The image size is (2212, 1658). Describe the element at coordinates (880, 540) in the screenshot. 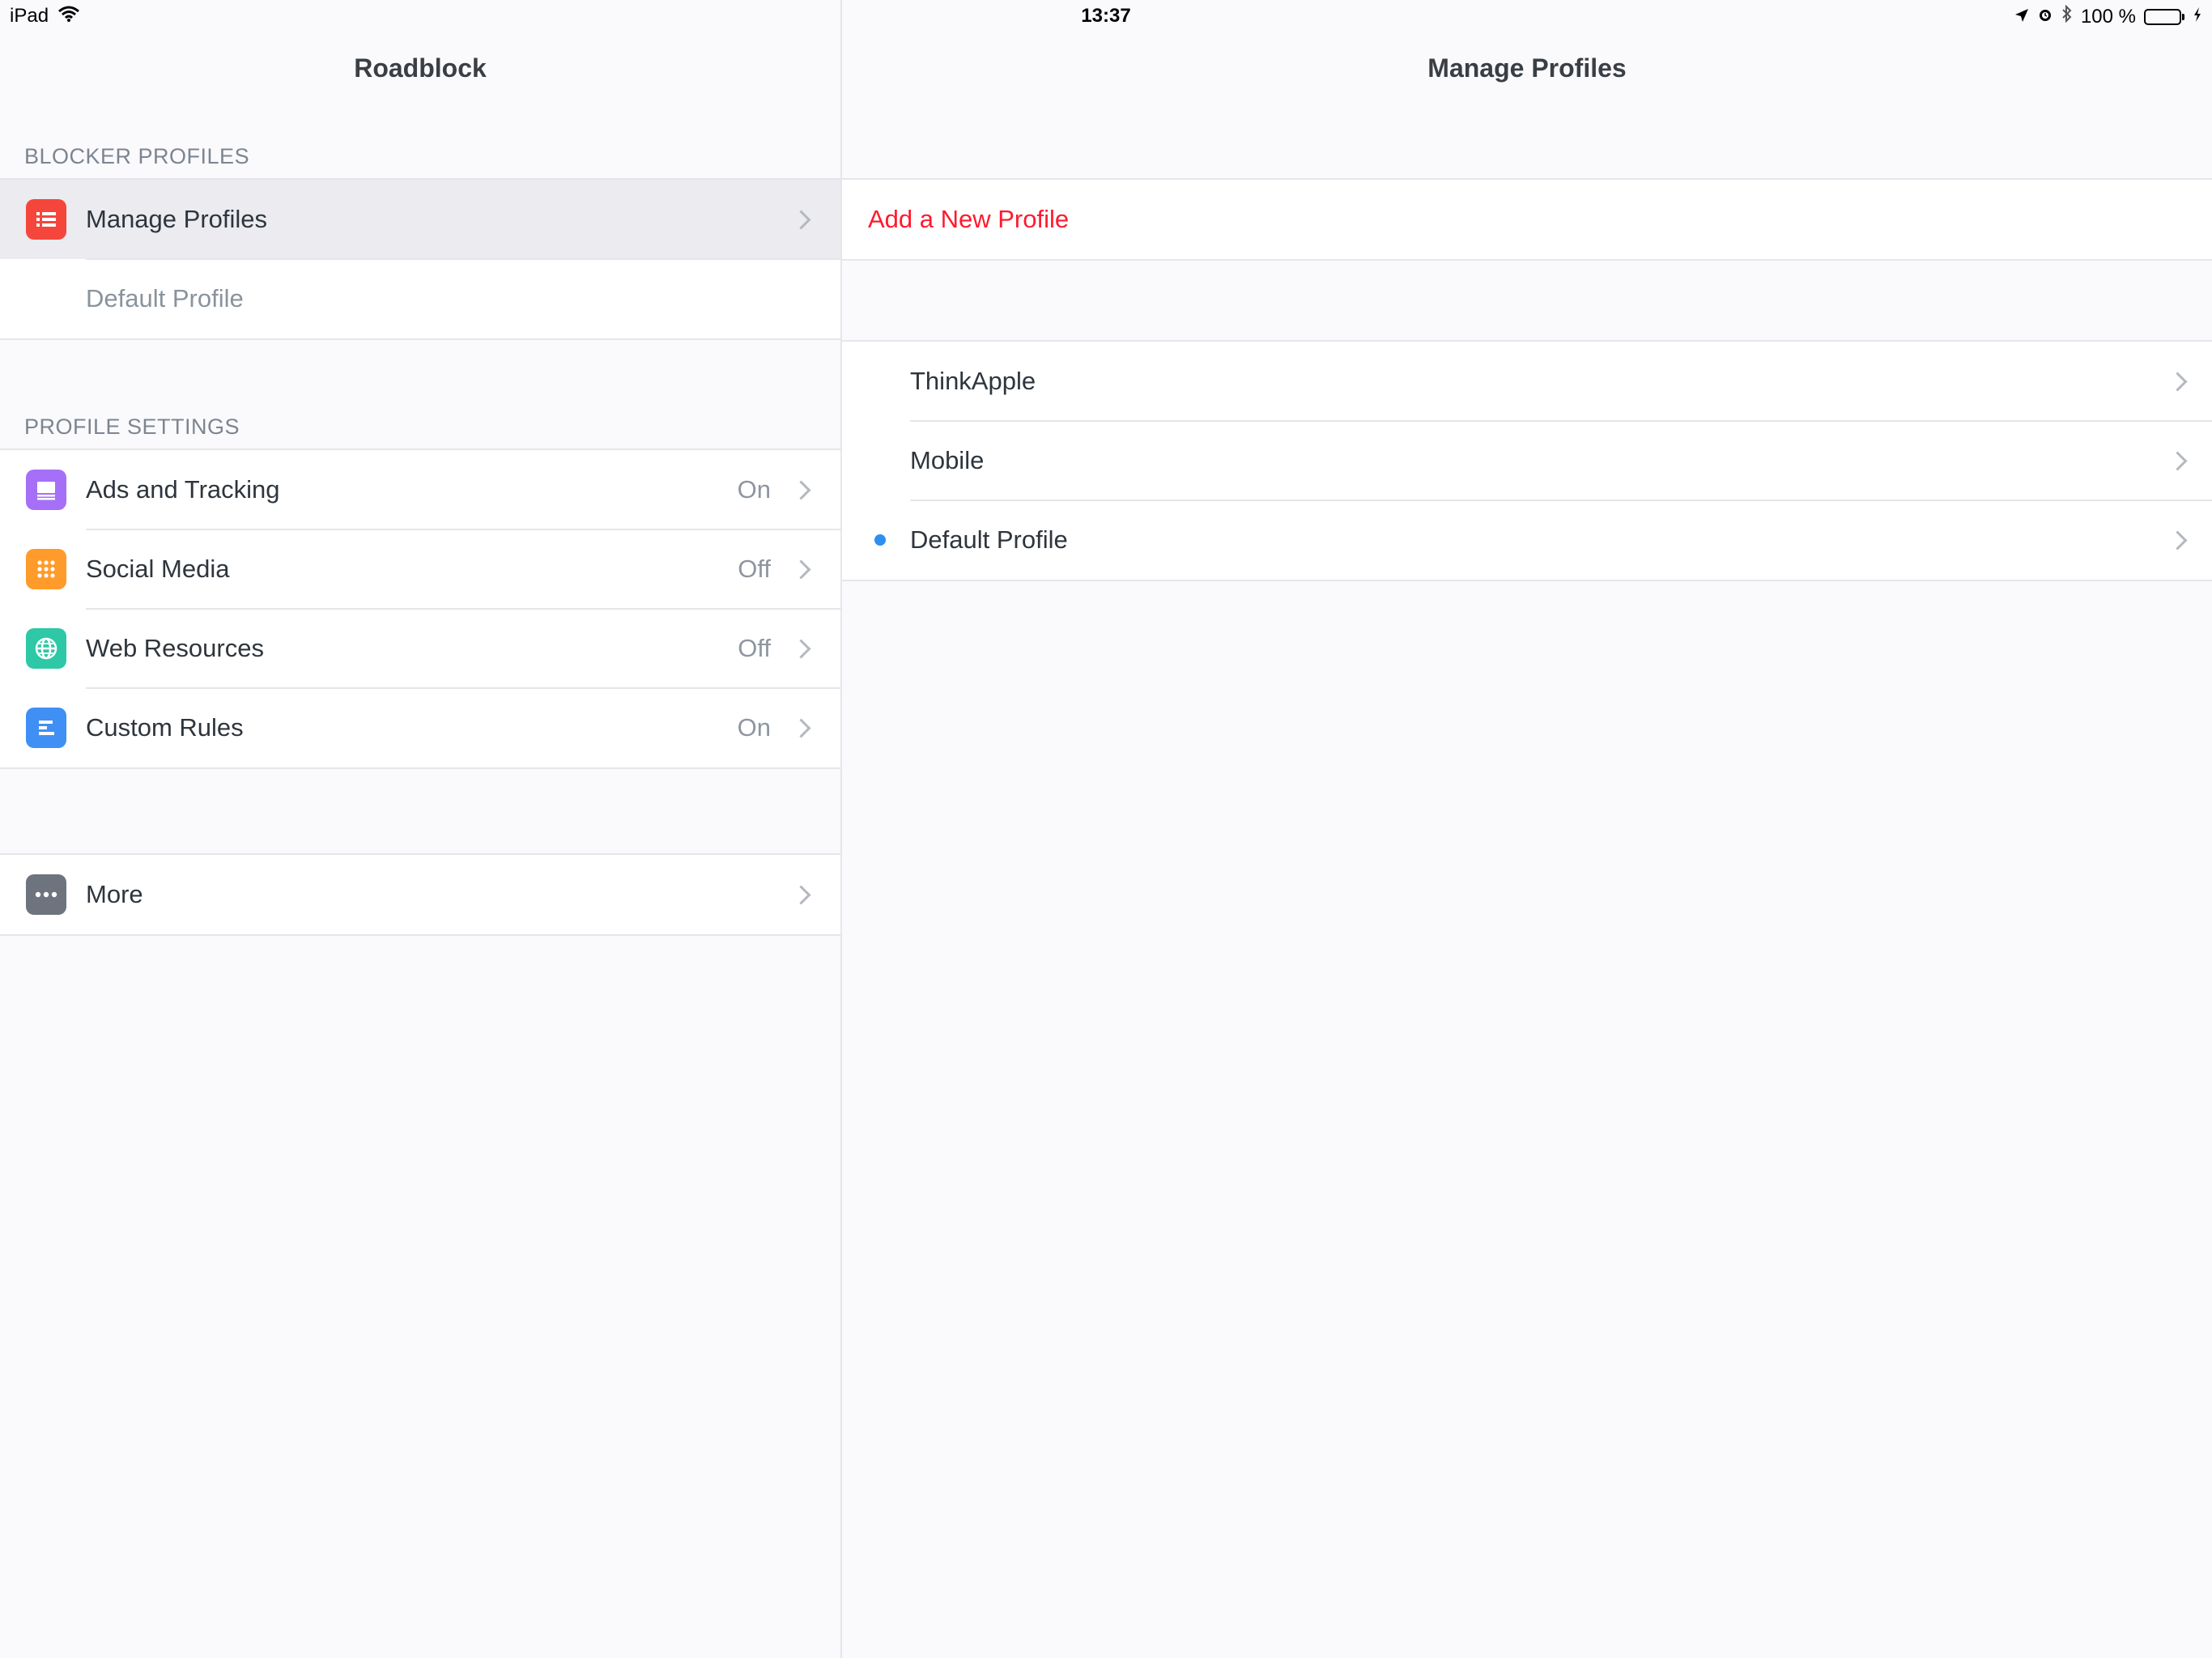

I see `active-profile-dot-icon` at that location.